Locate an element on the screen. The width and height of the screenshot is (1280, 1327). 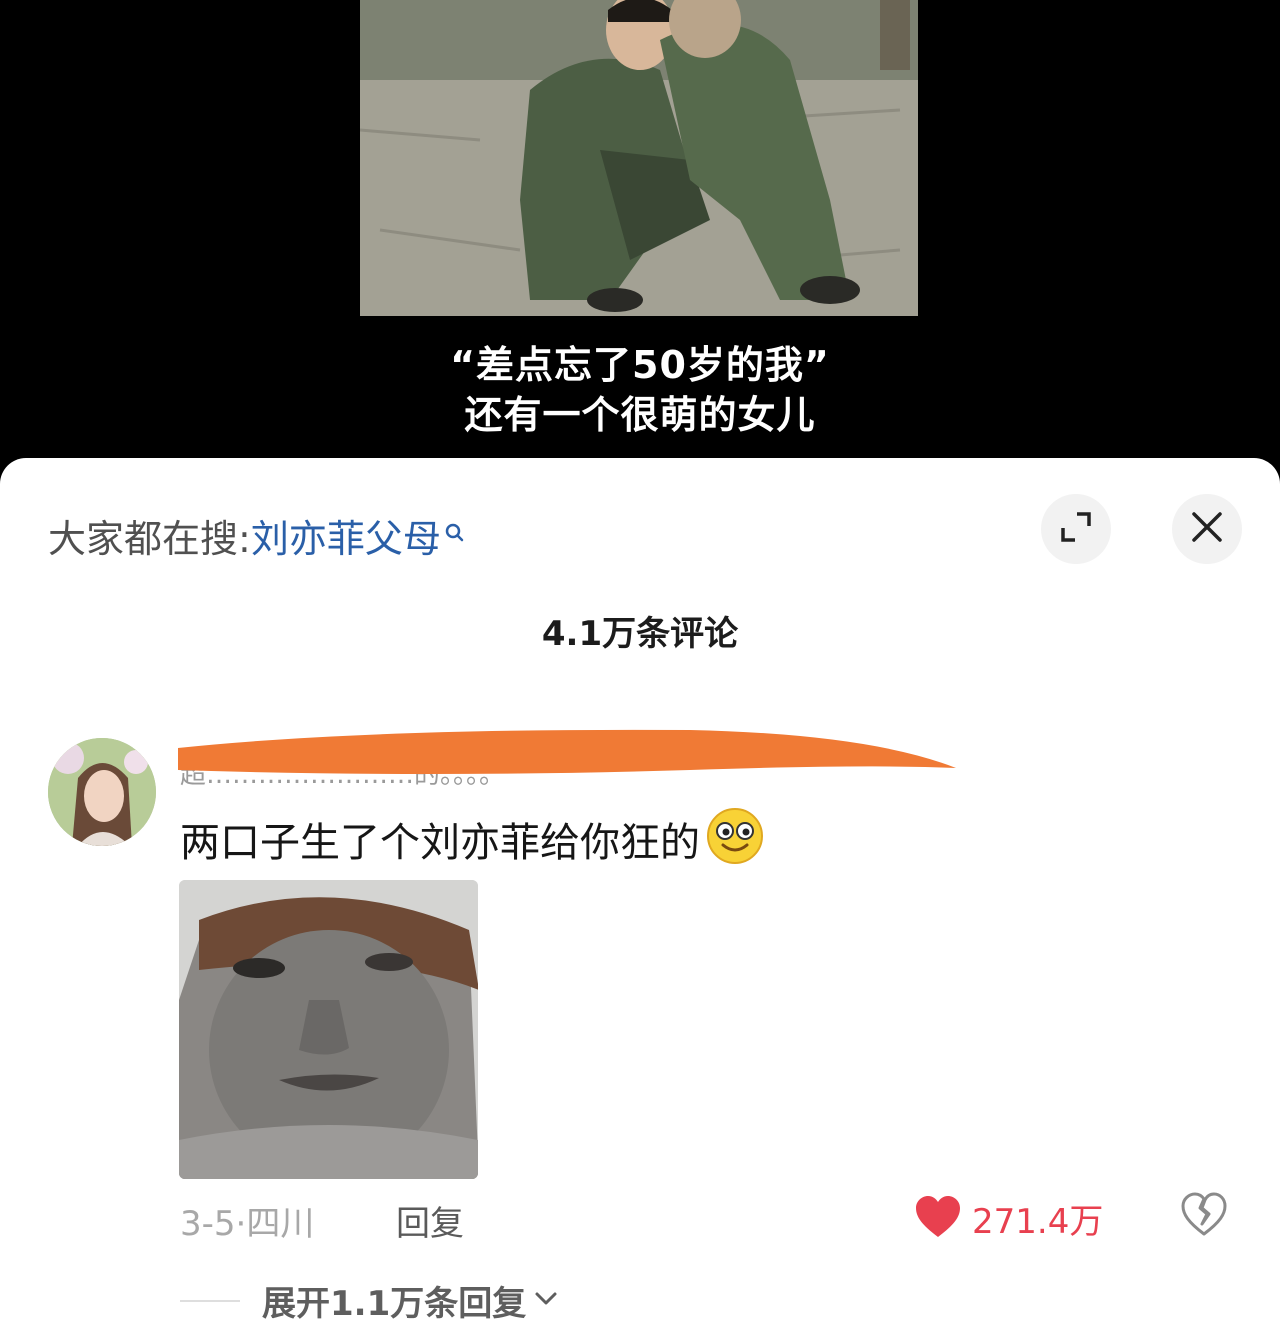
redaction-scribble is located at coordinates (567, 751).